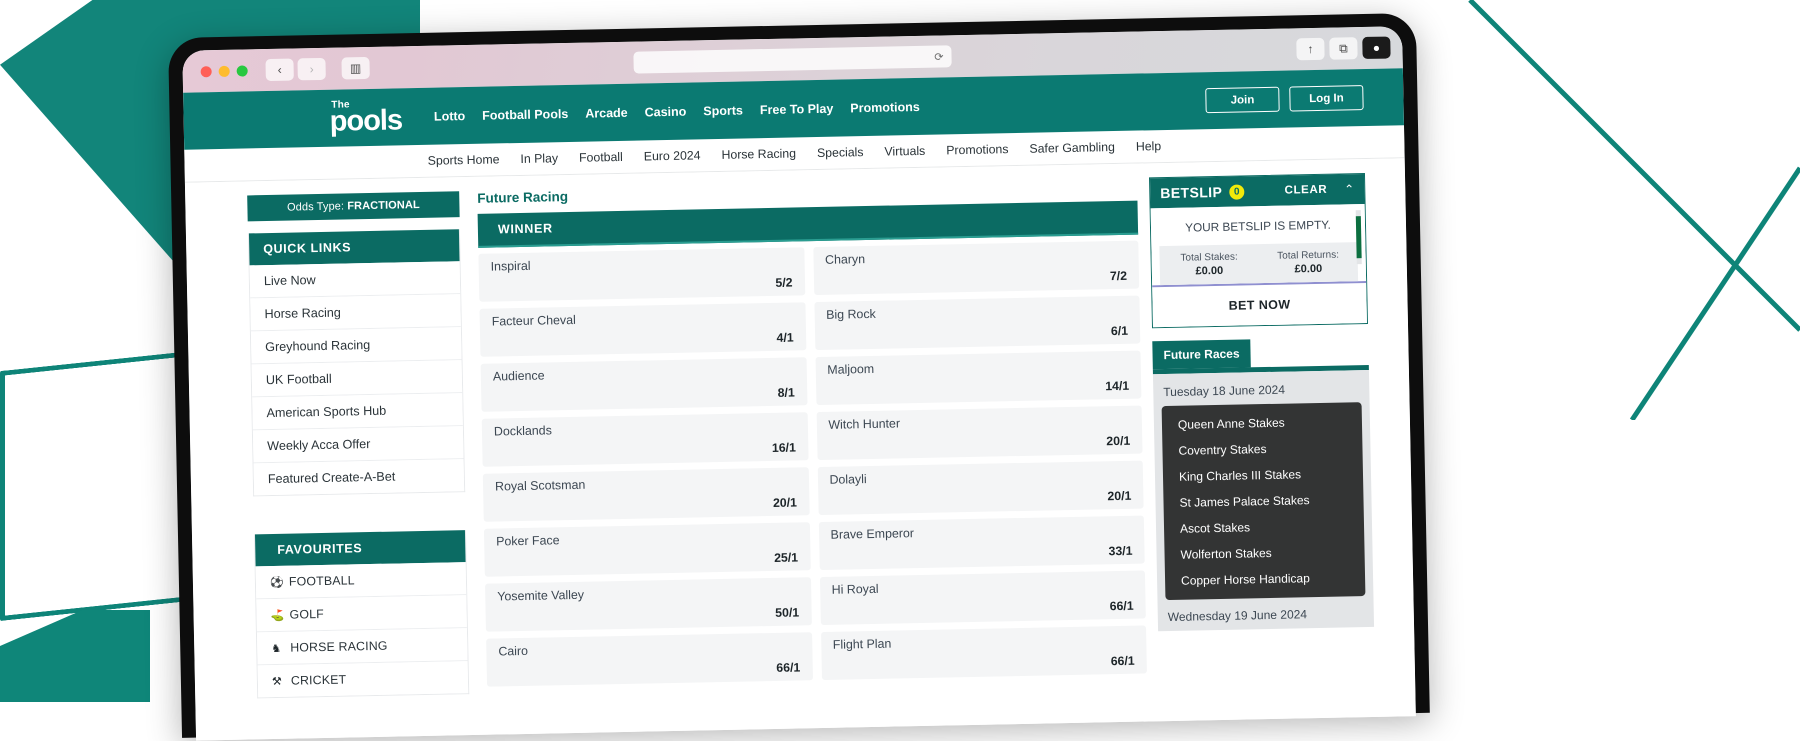 The width and height of the screenshot is (1800, 741). I want to click on market-header-winner: WINNER, so click(808, 224).